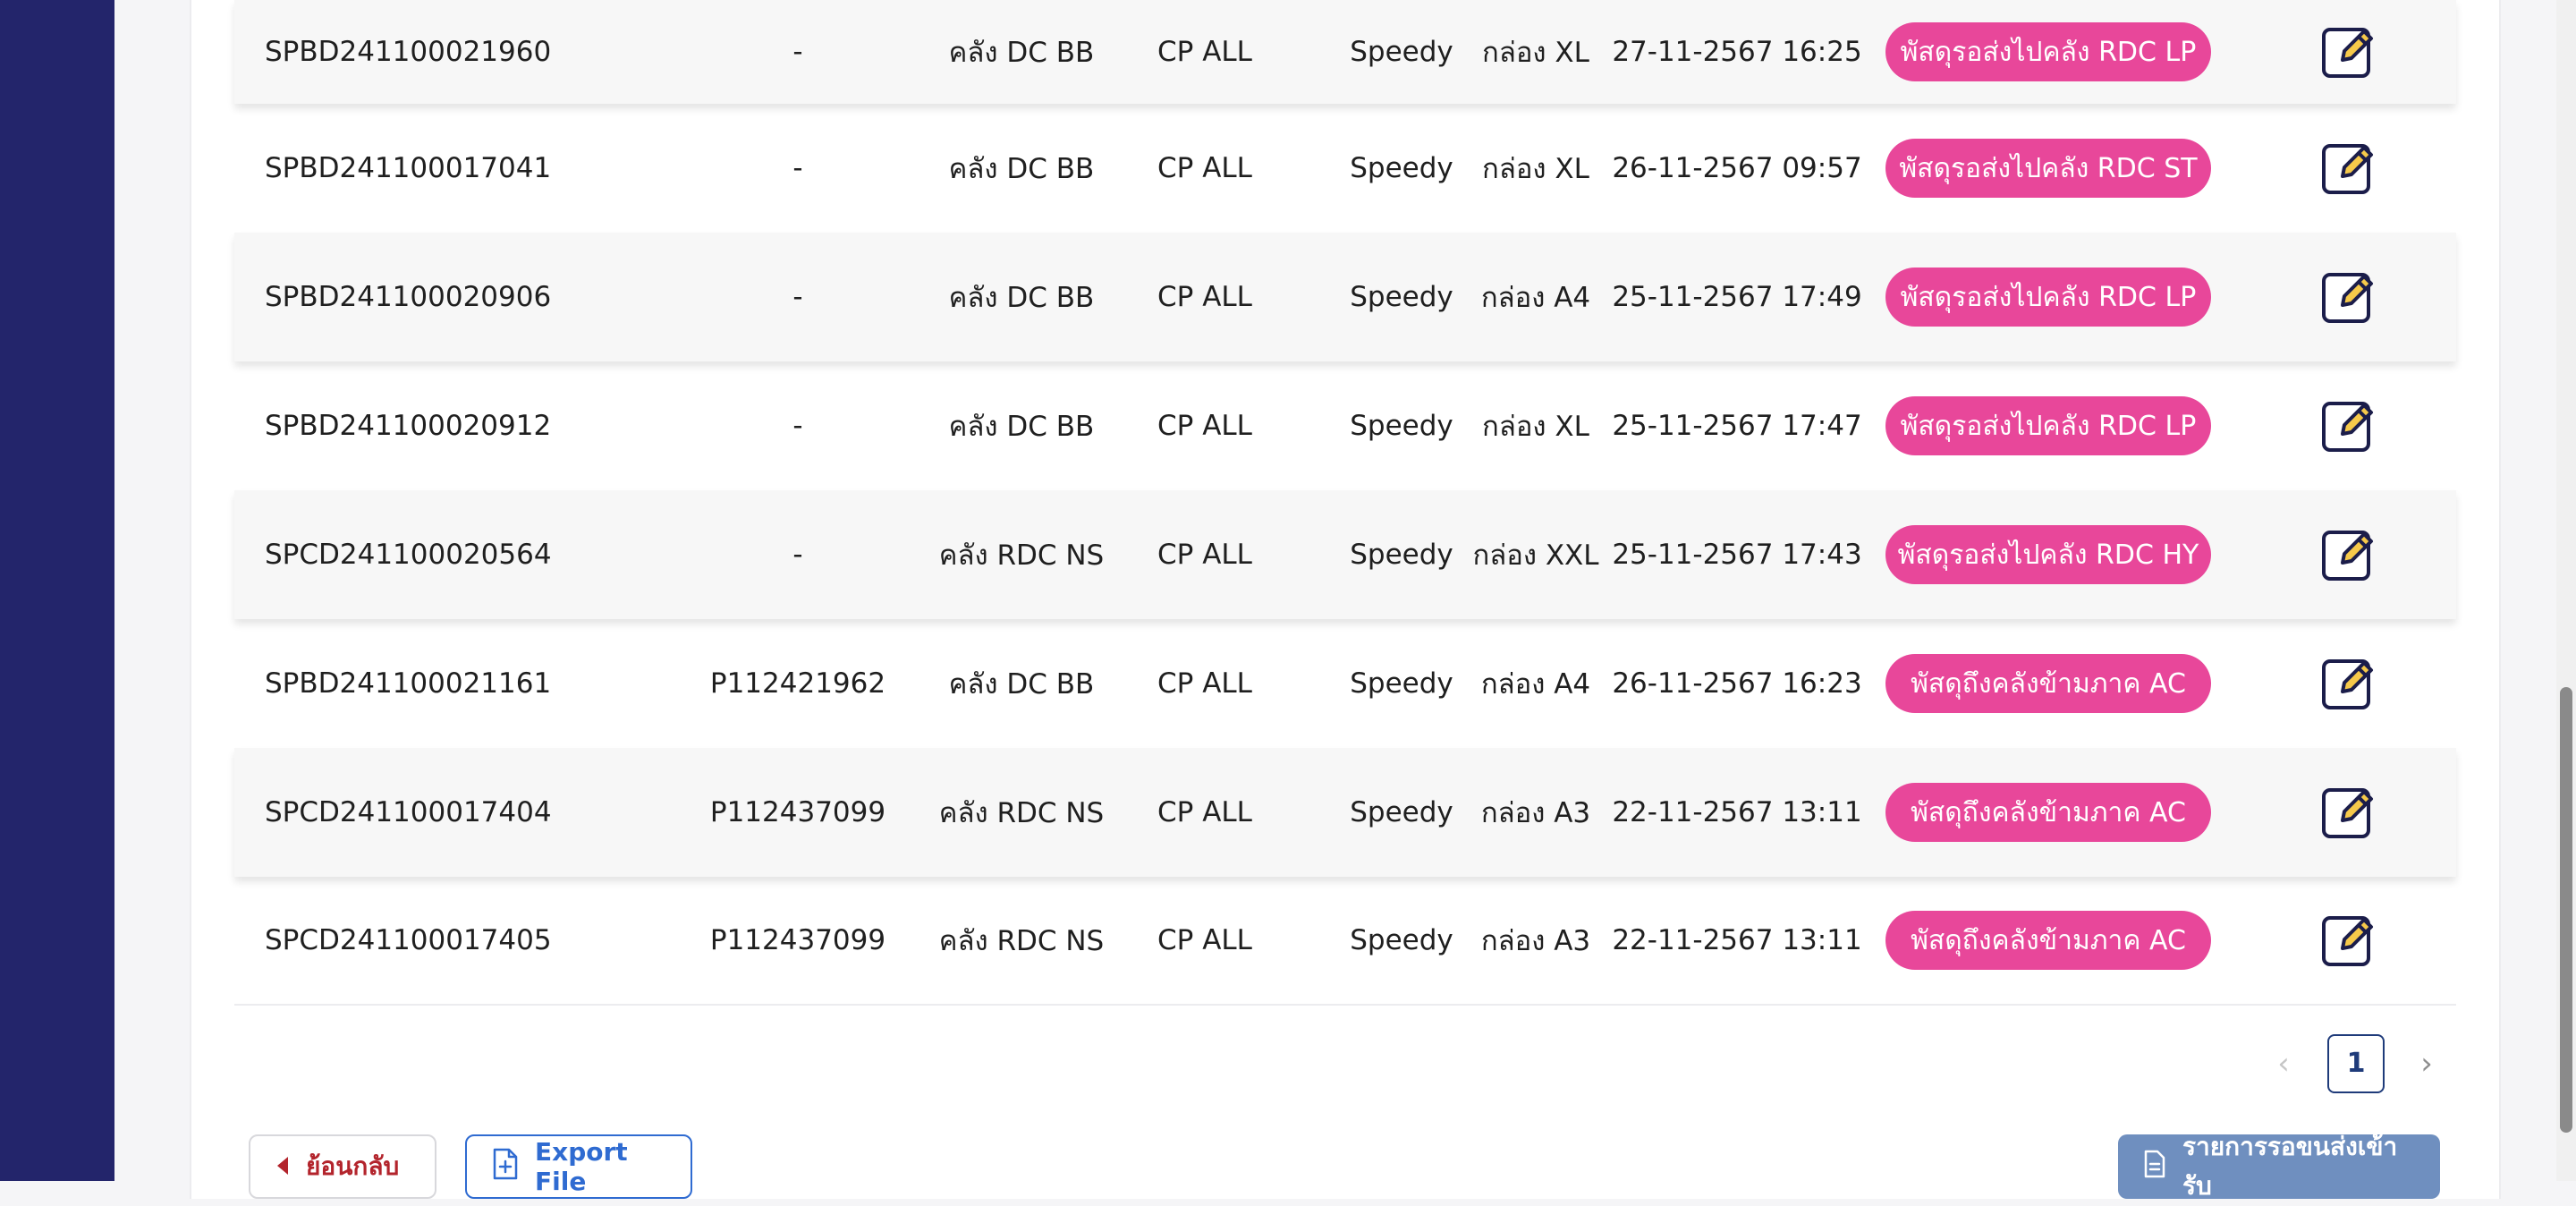 The height and width of the screenshot is (1206, 2576). Describe the element at coordinates (2154, 1167) in the screenshot. I see `document-icon` at that location.